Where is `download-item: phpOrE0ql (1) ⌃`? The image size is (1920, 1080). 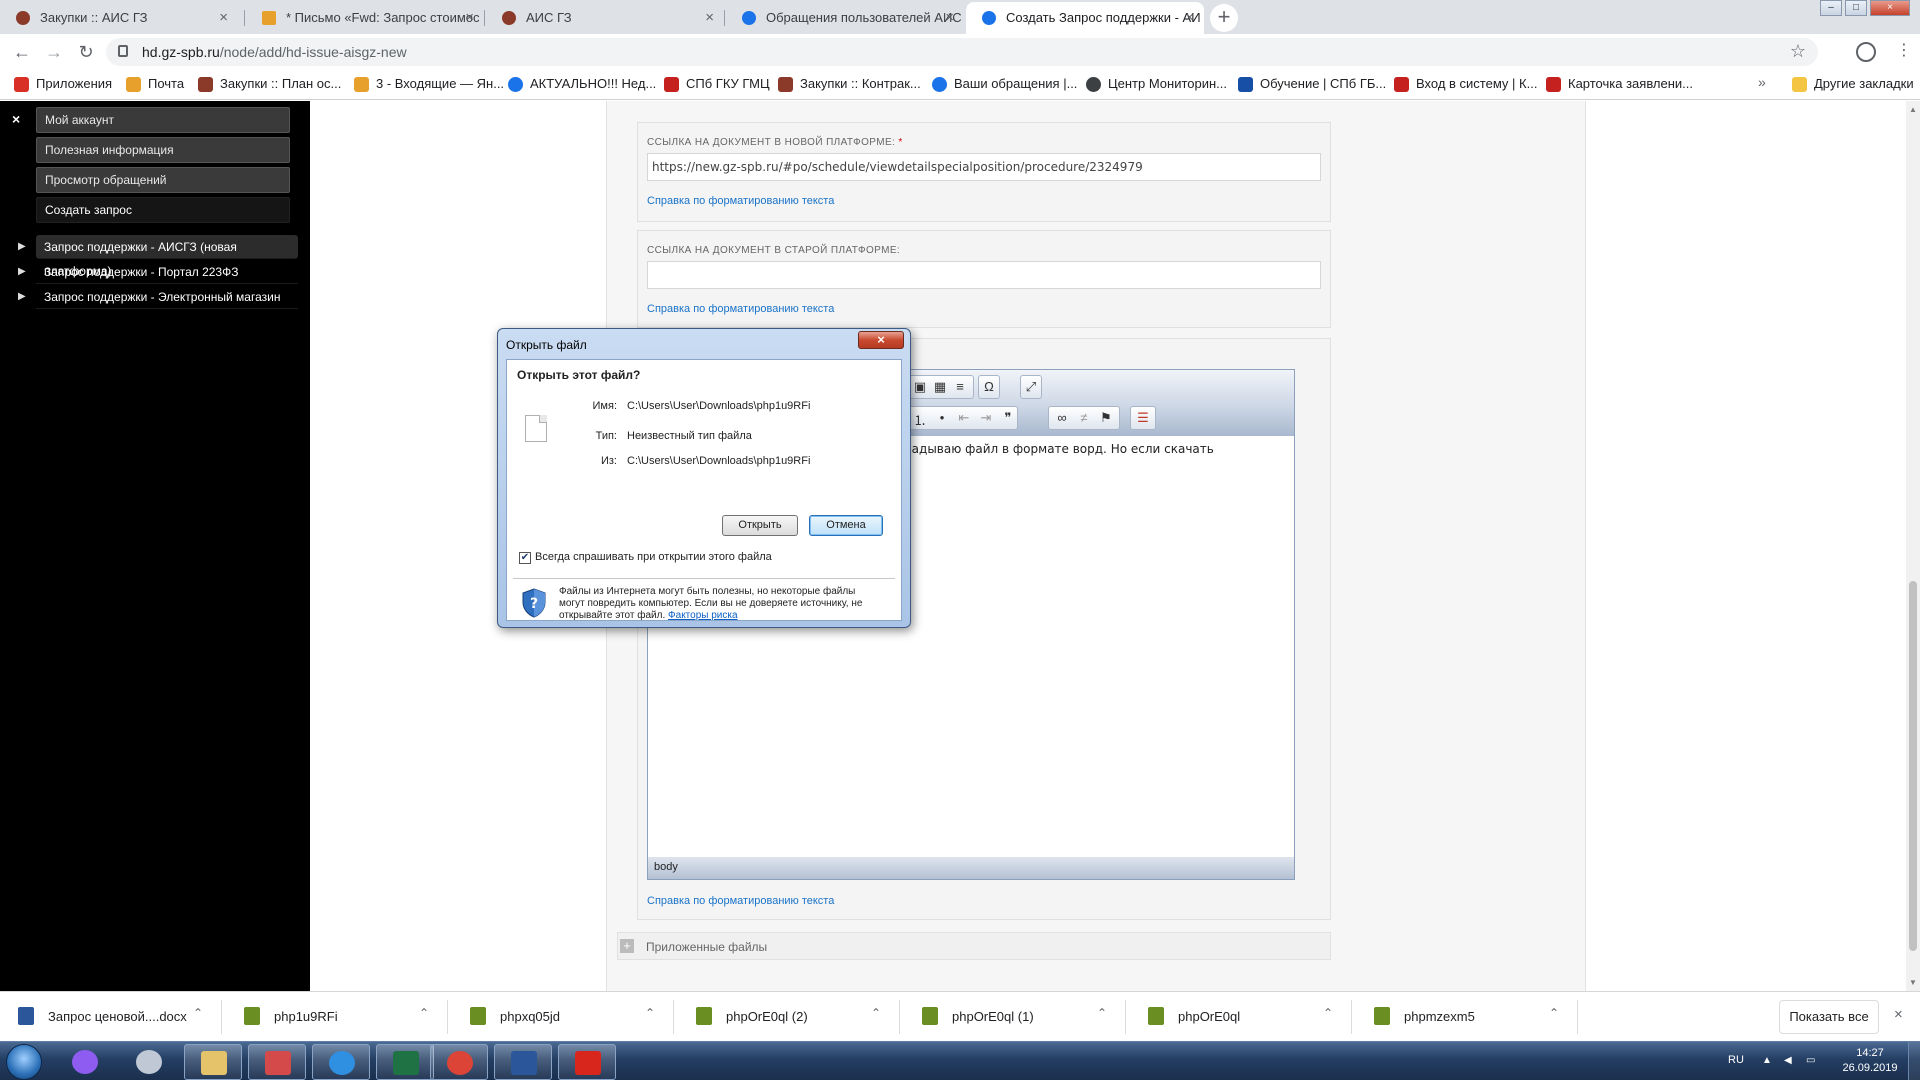
download-item: phpOrE0ql (1) ⌃ is located at coordinates (1015, 1017).